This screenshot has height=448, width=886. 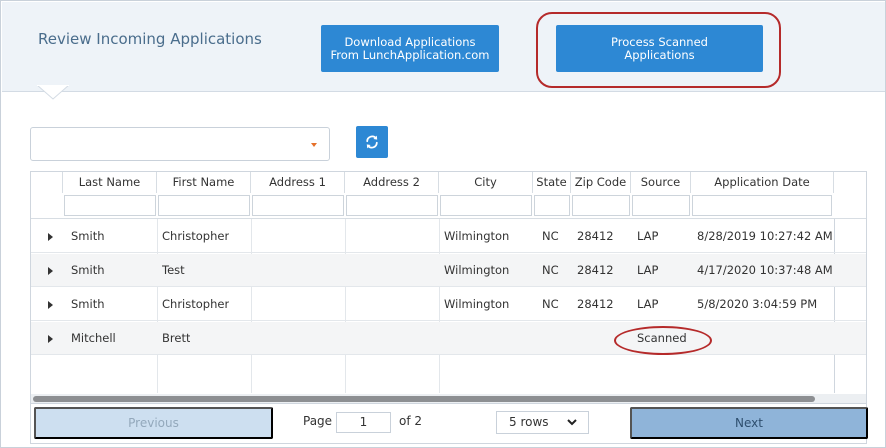 What do you see at coordinates (765, 270) in the screenshot?
I see `cell-application-date: 4/17/2020 10:37:48 AM` at bounding box center [765, 270].